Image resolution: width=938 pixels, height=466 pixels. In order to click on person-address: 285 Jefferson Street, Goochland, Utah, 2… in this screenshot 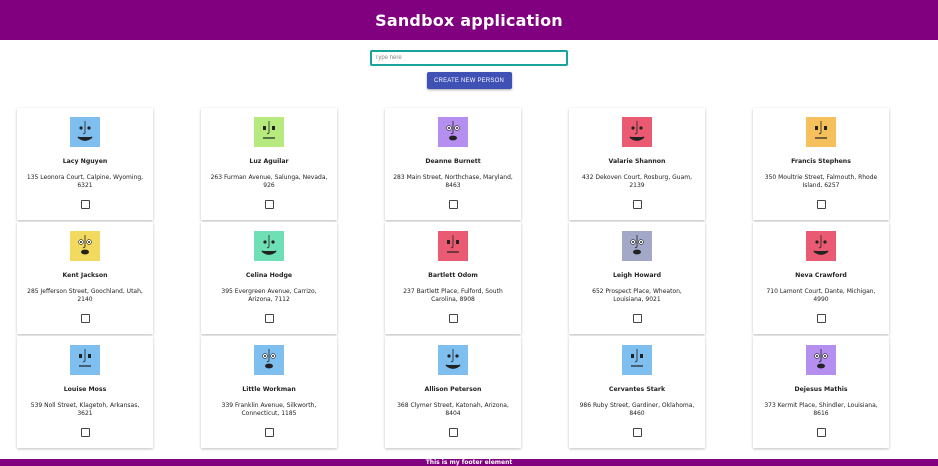, I will do `click(85, 295)`.